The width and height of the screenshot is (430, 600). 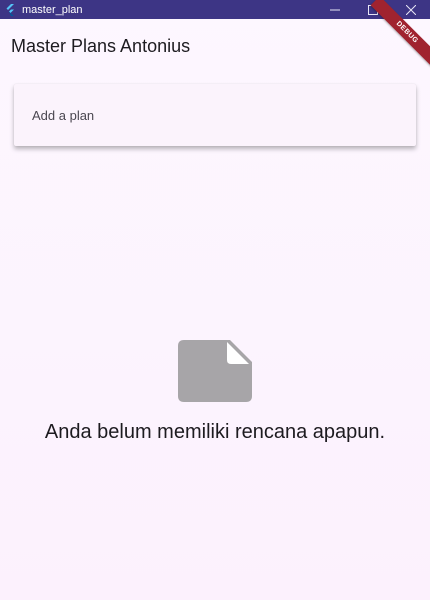 What do you see at coordinates (215, 47) in the screenshot?
I see `app-bar: Master Plans Antonius` at bounding box center [215, 47].